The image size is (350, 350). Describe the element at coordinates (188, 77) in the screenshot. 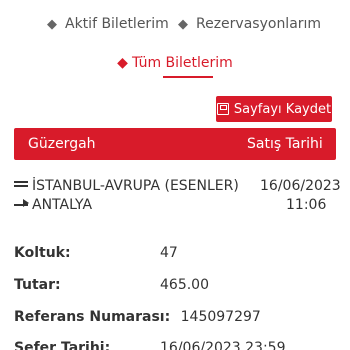

I see `active-tab-underline` at that location.